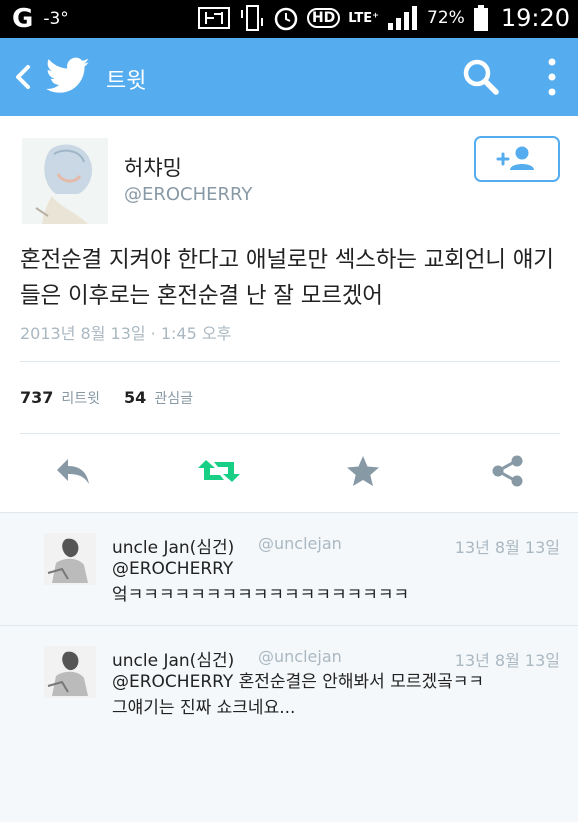 This screenshot has height=822, width=578. What do you see at coordinates (219, 471) in the screenshot?
I see `retweet-icon` at bounding box center [219, 471].